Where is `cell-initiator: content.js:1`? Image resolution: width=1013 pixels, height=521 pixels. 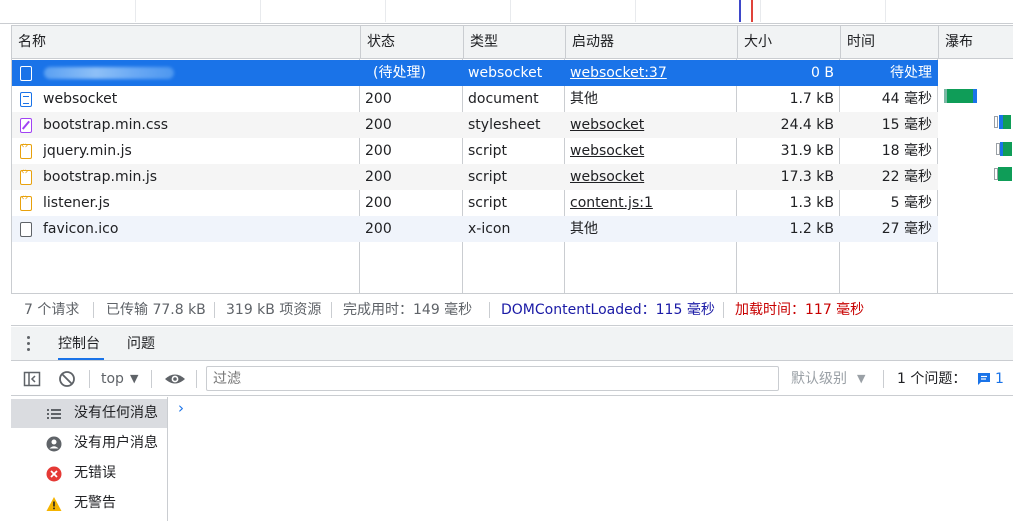
cell-initiator: content.js:1 is located at coordinates (652, 203).